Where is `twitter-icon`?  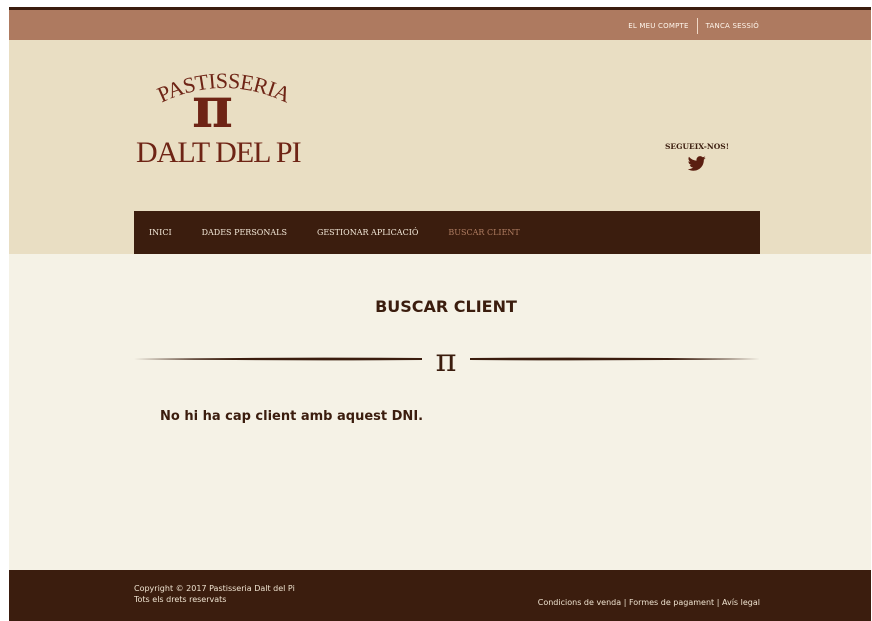
twitter-icon is located at coordinates (697, 163).